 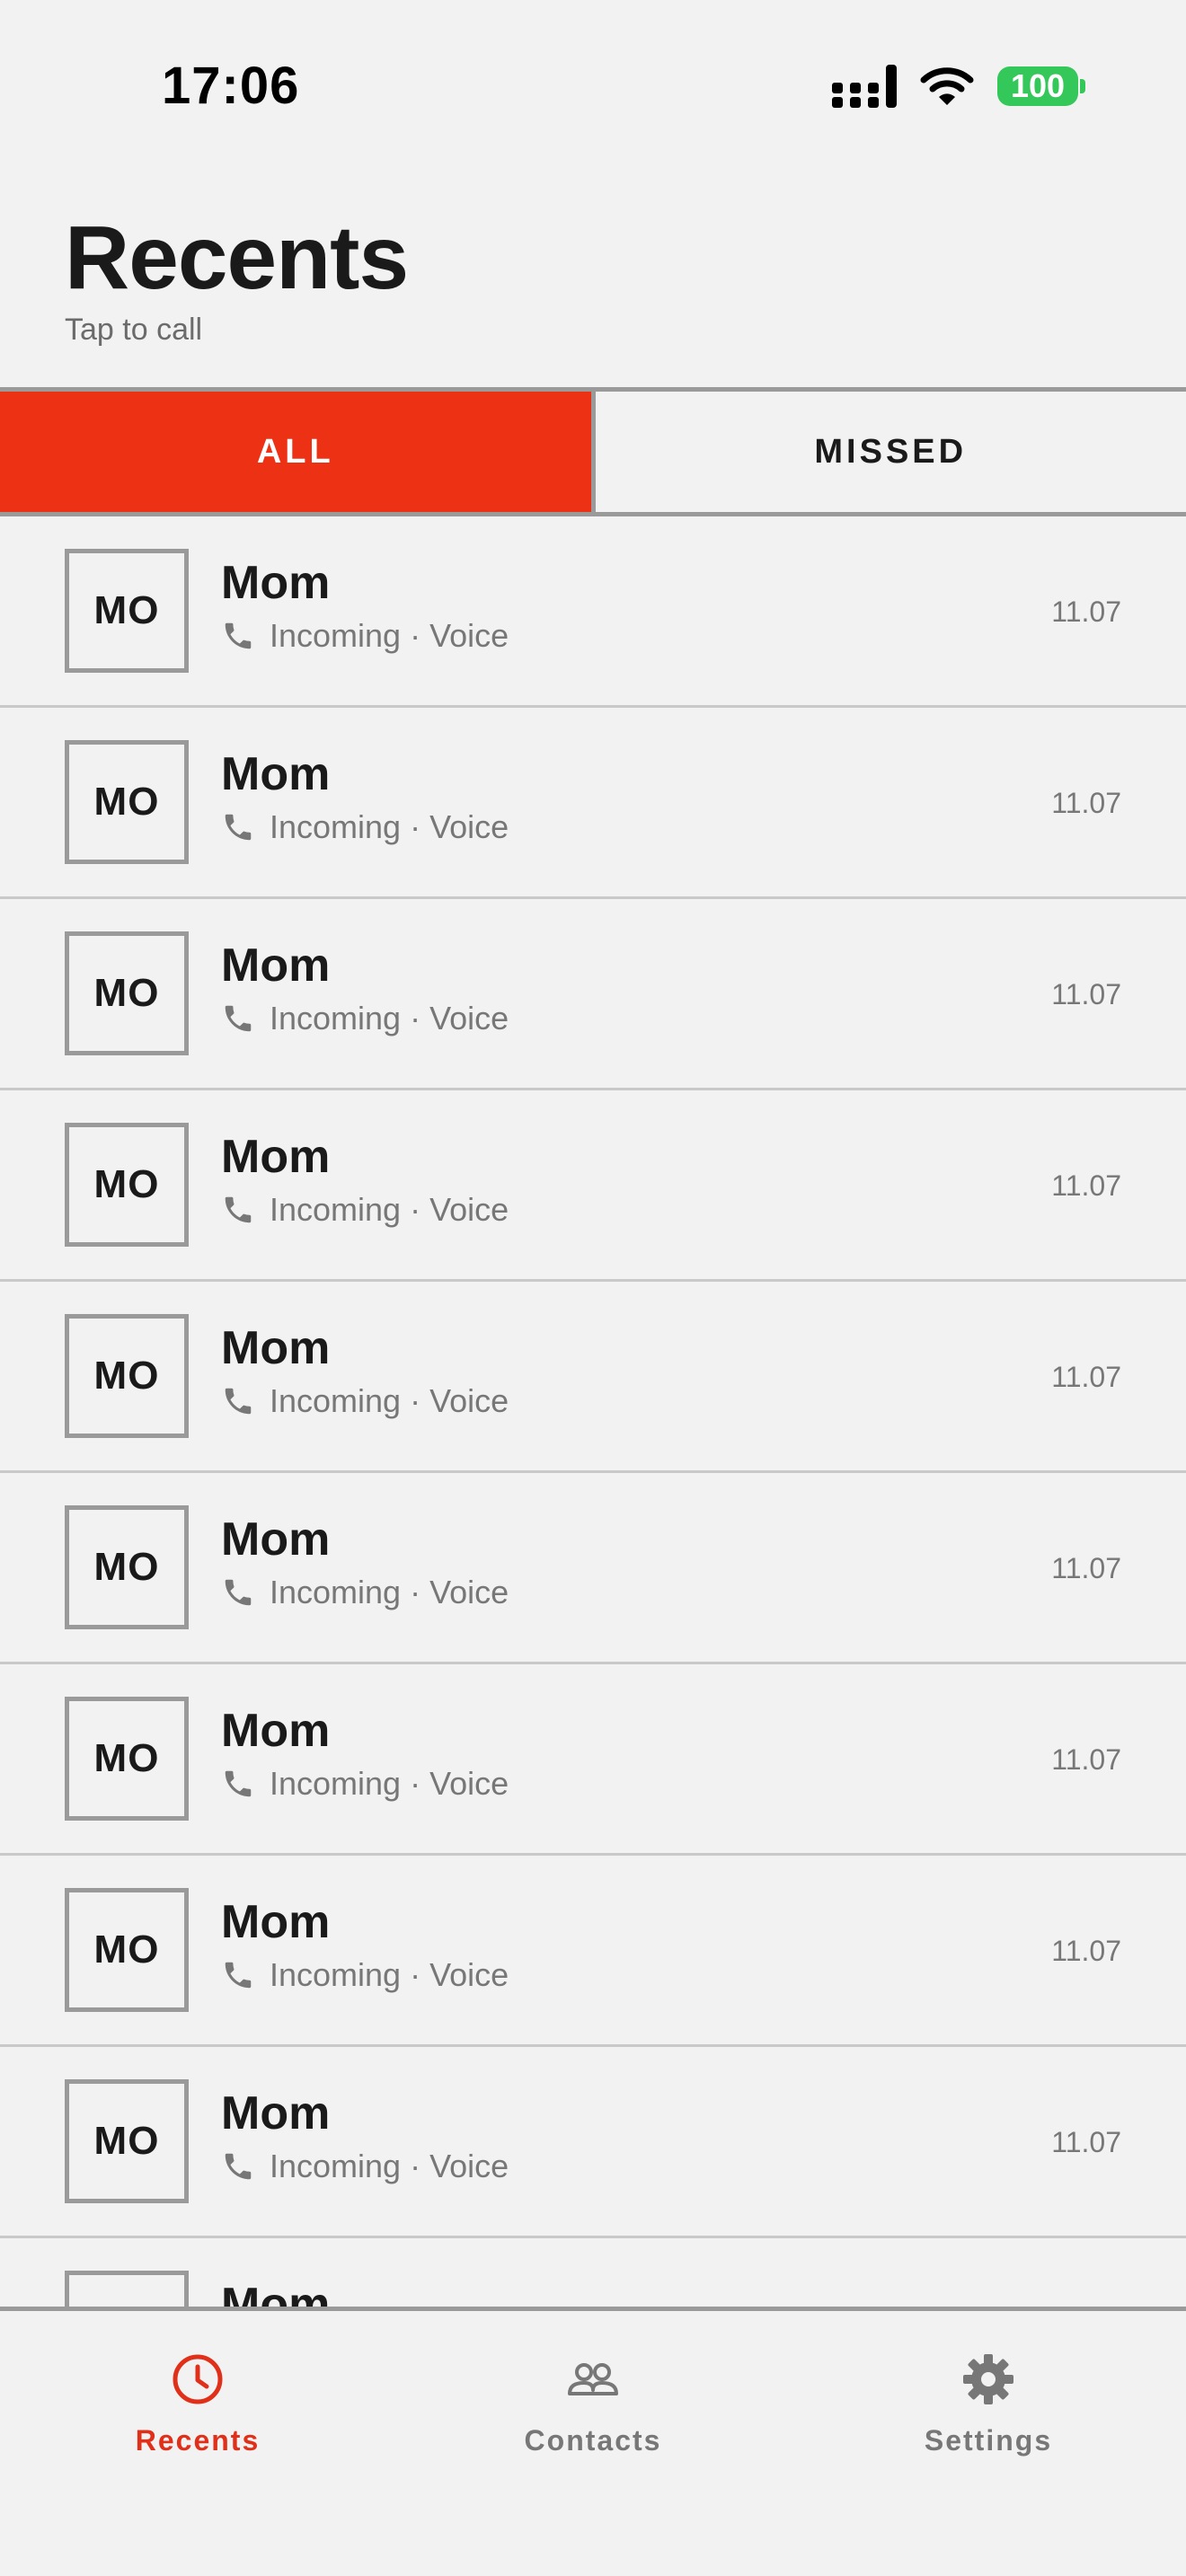 I want to click on bottom-nav: Recents Contacts Settings, so click(x=593, y=2441).